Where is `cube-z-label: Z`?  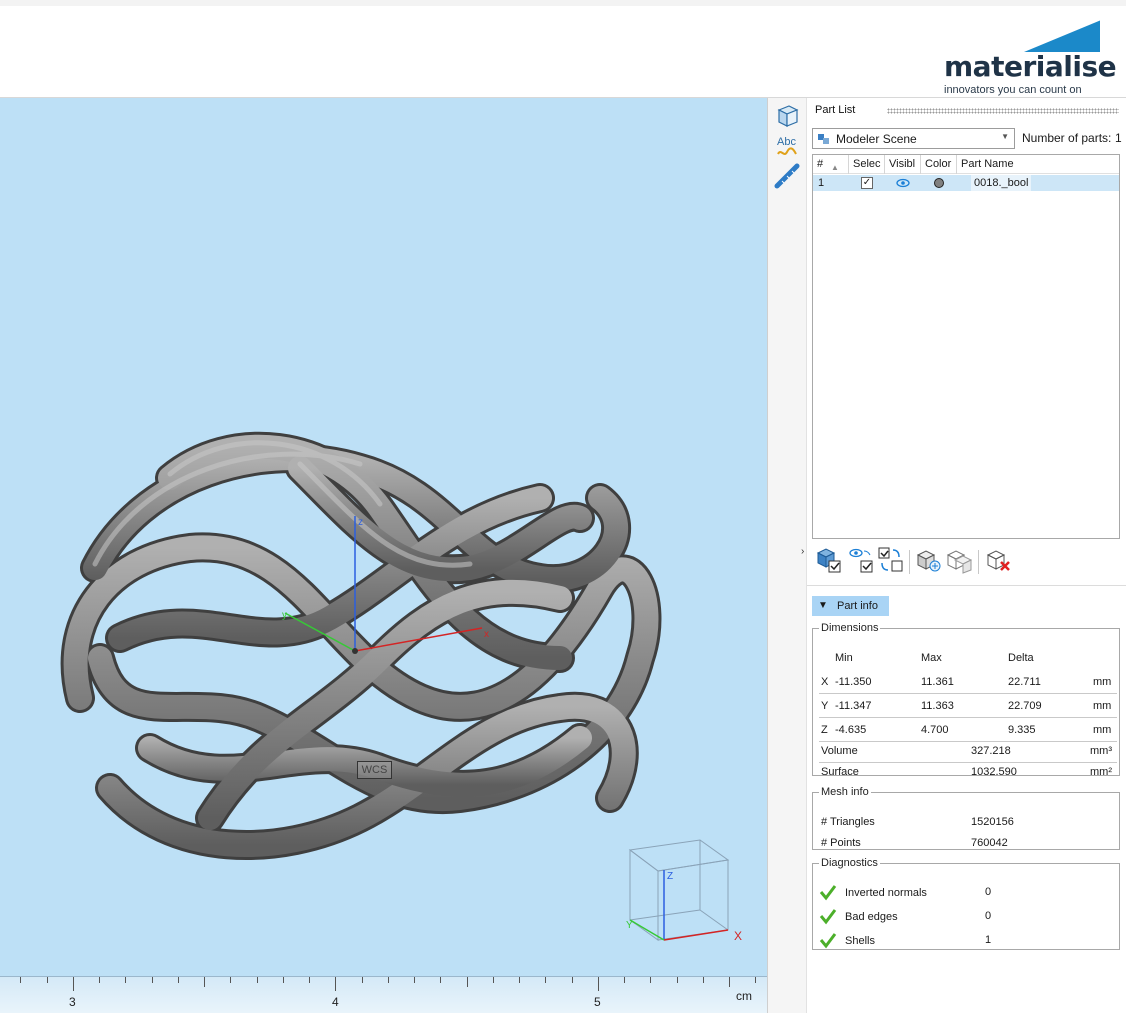 cube-z-label: Z is located at coordinates (670, 876).